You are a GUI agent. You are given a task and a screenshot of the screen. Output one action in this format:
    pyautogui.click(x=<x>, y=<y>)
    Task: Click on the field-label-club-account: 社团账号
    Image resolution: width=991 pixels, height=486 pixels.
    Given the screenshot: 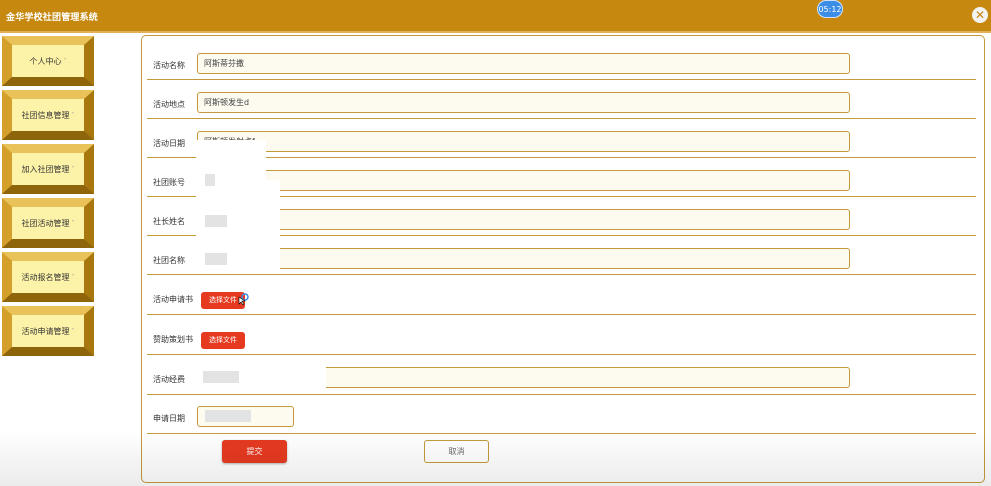 What is the action you would take?
    pyautogui.click(x=169, y=182)
    